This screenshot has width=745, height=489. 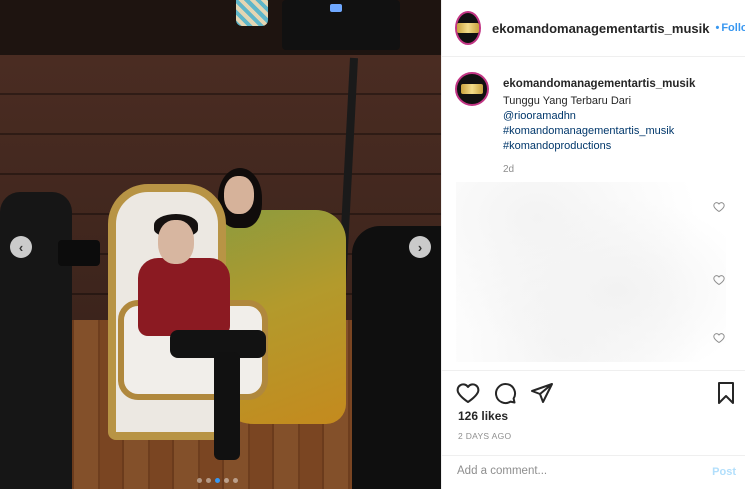 What do you see at coordinates (591, 272) in the screenshot?
I see `comments-list` at bounding box center [591, 272].